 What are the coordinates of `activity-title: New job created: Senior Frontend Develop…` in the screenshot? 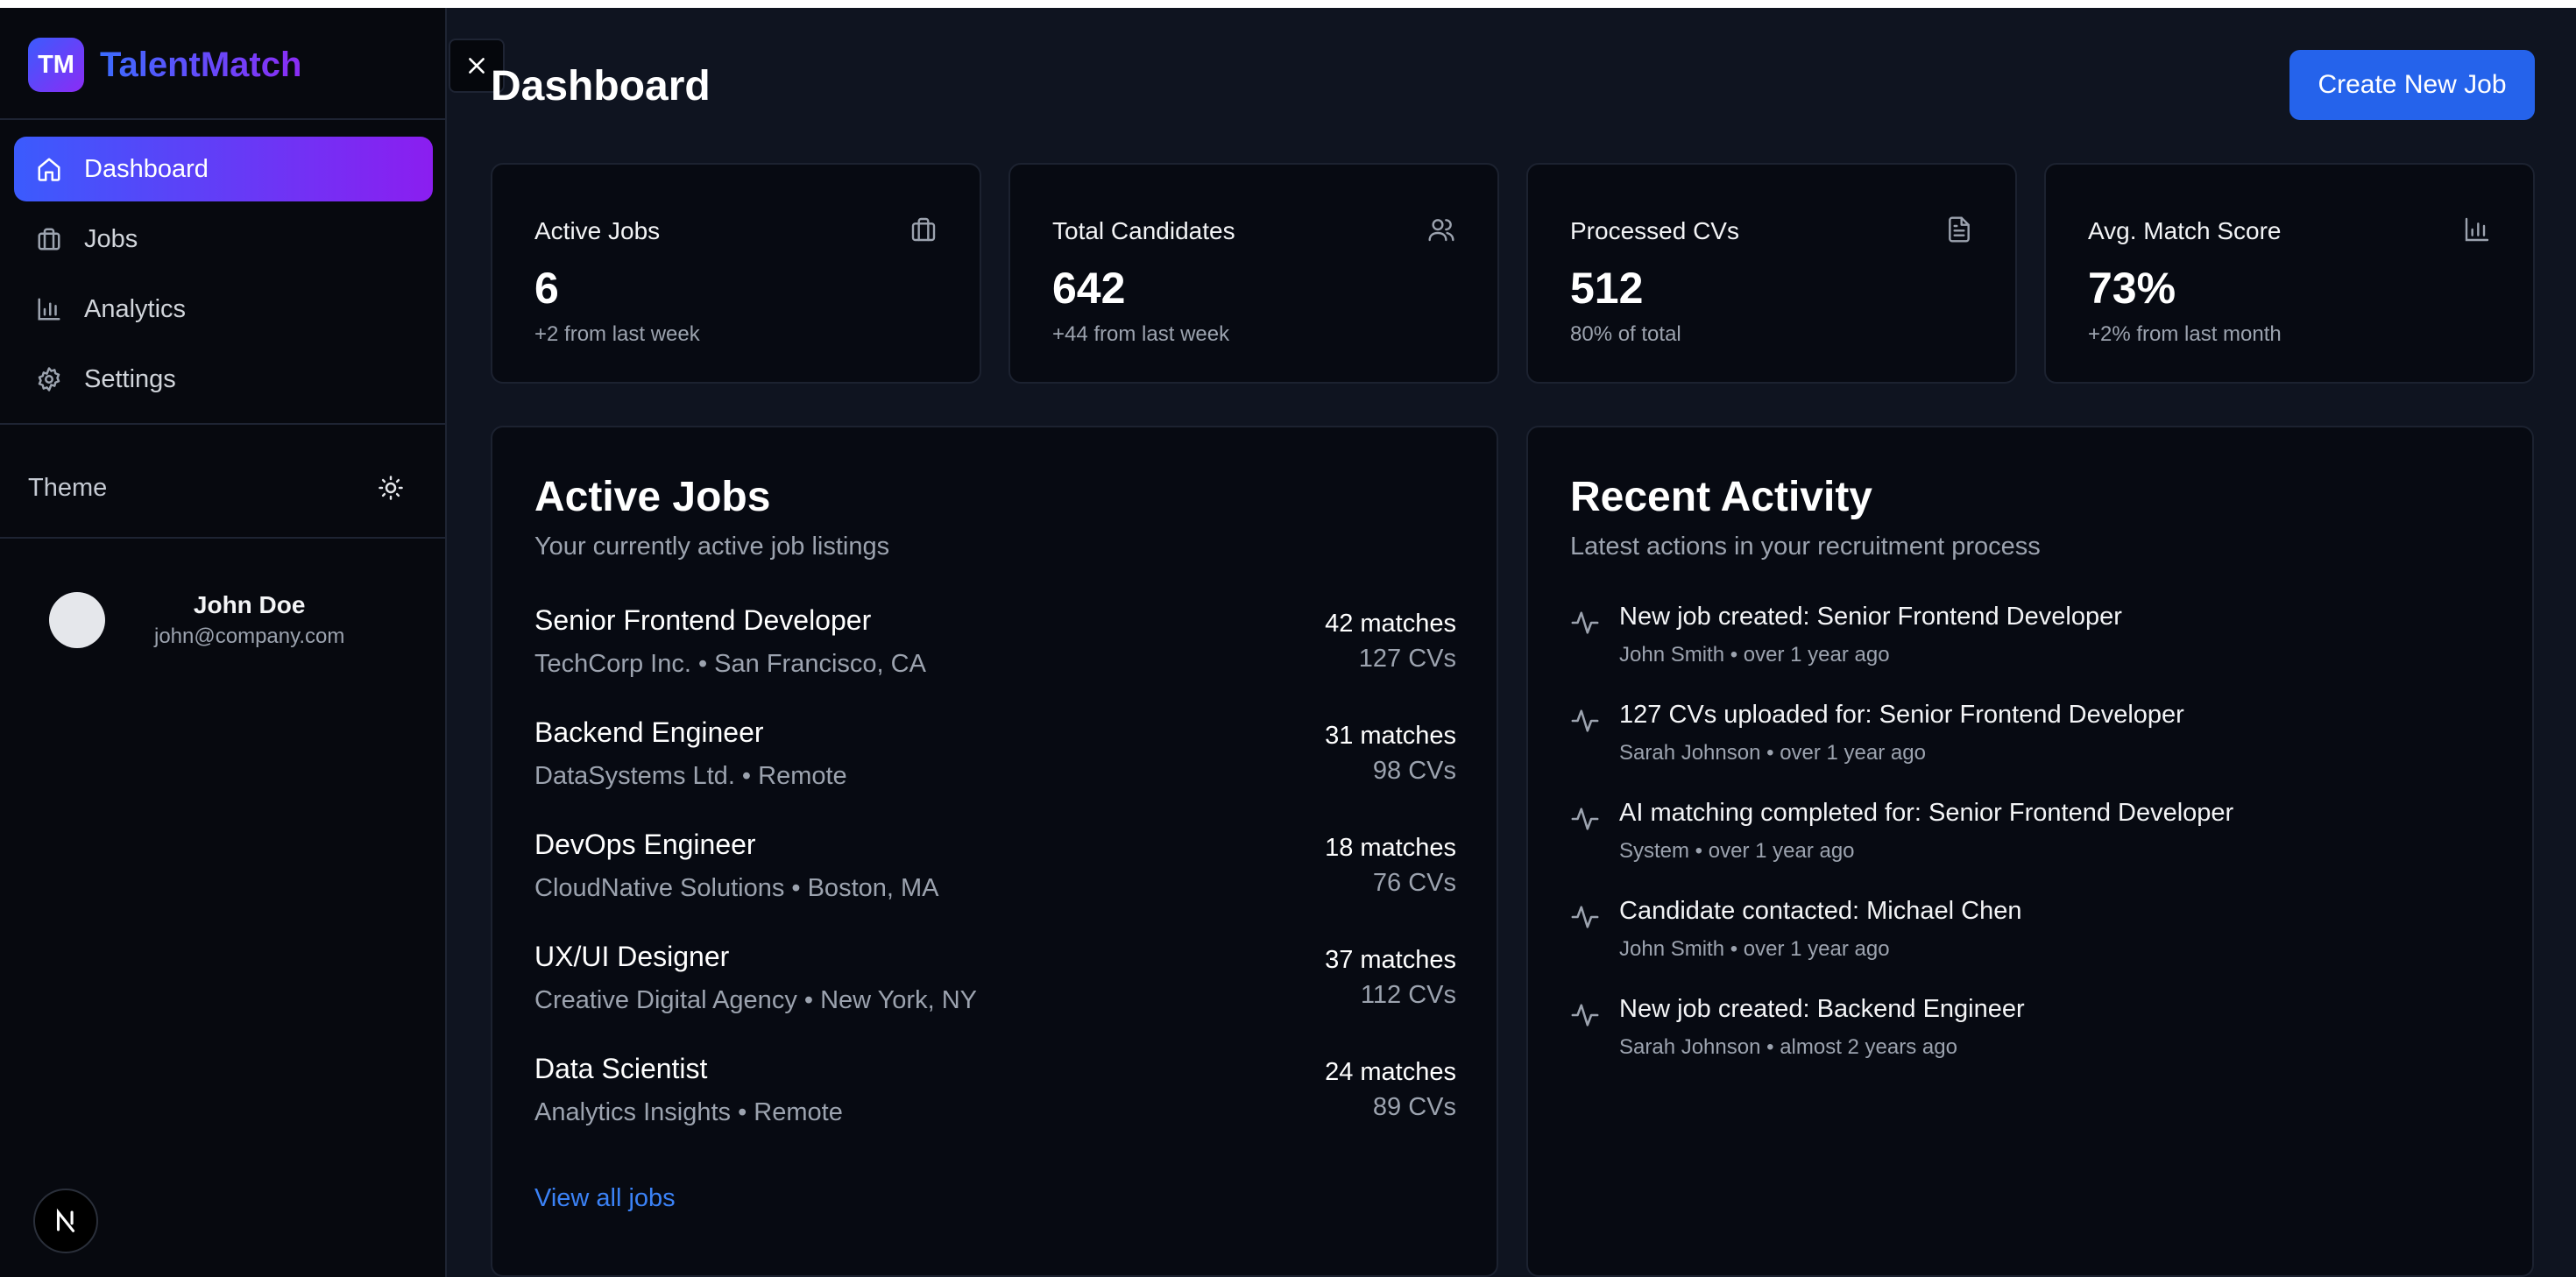 It's located at (1870, 617).